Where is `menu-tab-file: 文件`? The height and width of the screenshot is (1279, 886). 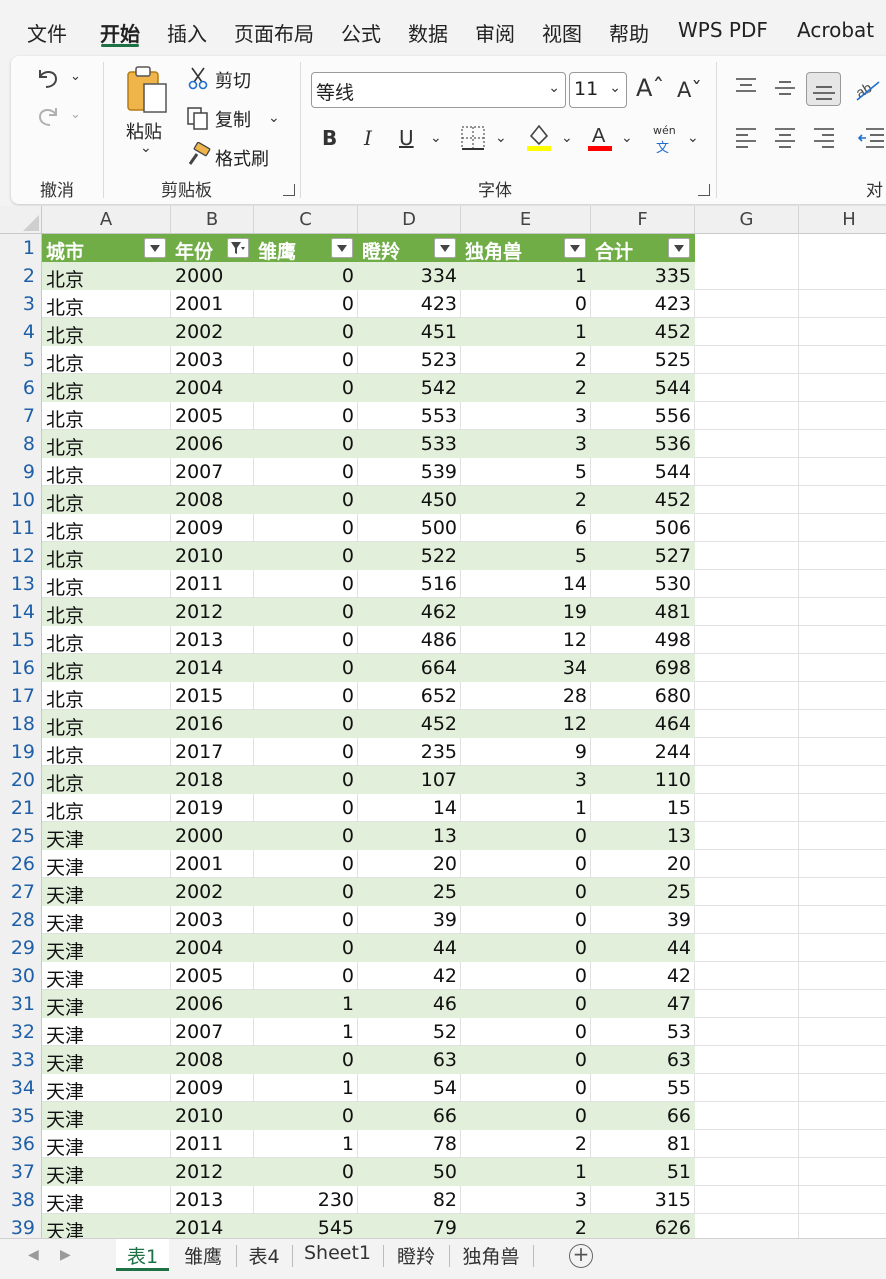
menu-tab-file: 文件 is located at coordinates (47, 32).